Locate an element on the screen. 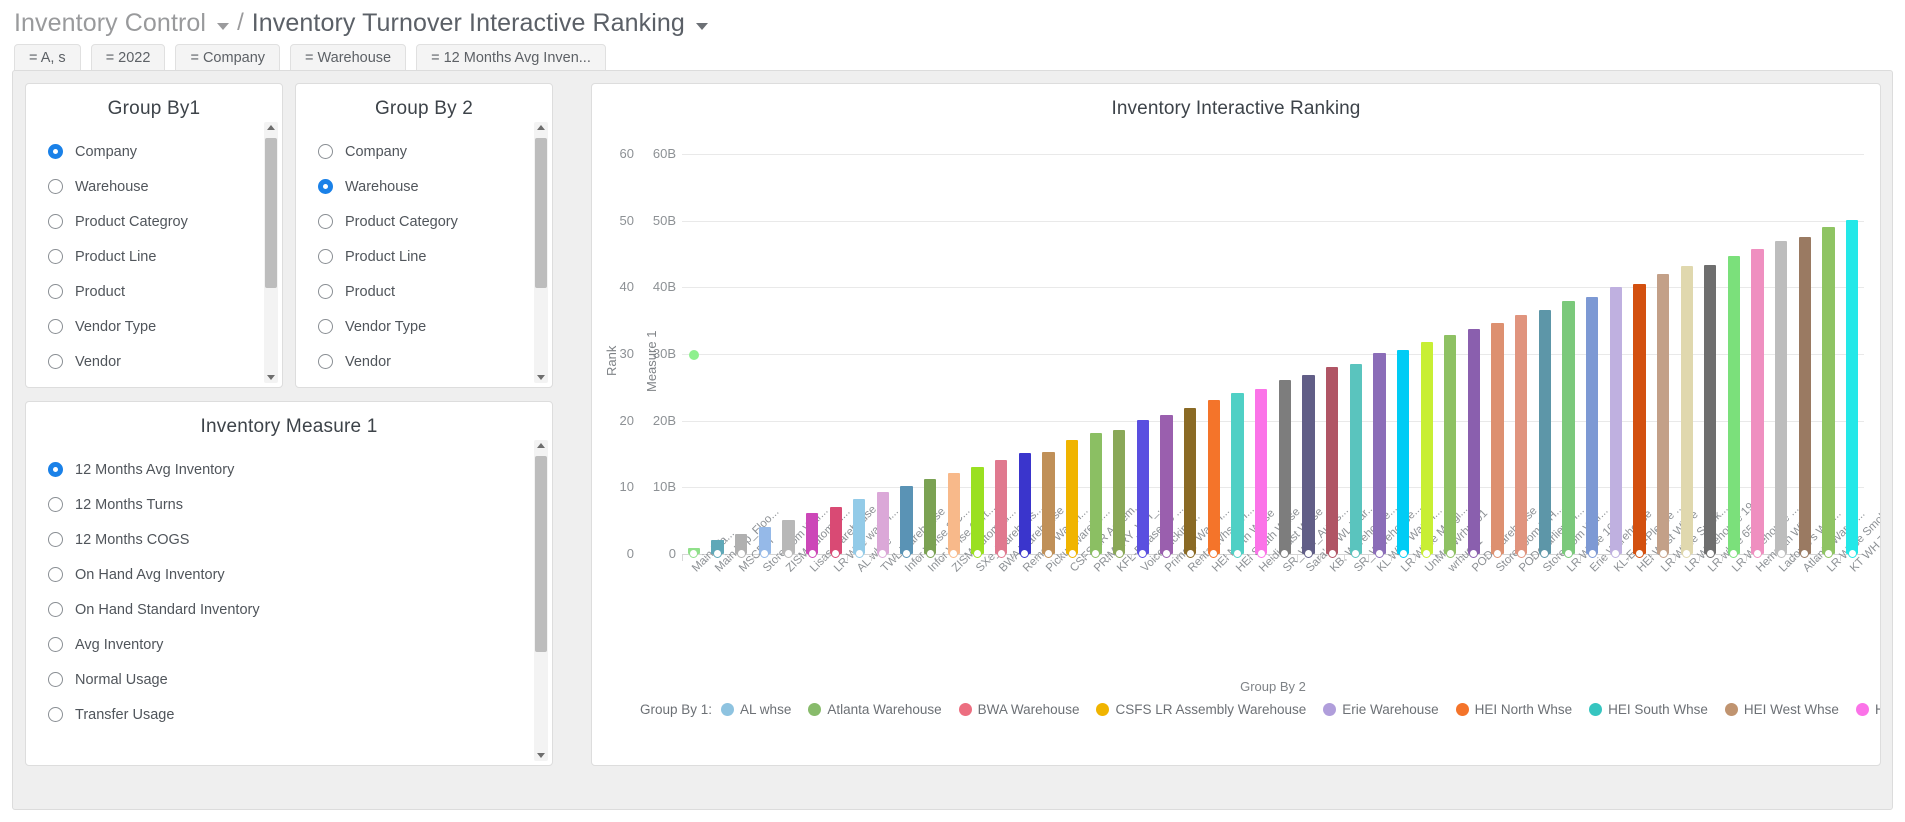 The image size is (1905, 822). legend-item: AL whse is located at coordinates (756, 709).